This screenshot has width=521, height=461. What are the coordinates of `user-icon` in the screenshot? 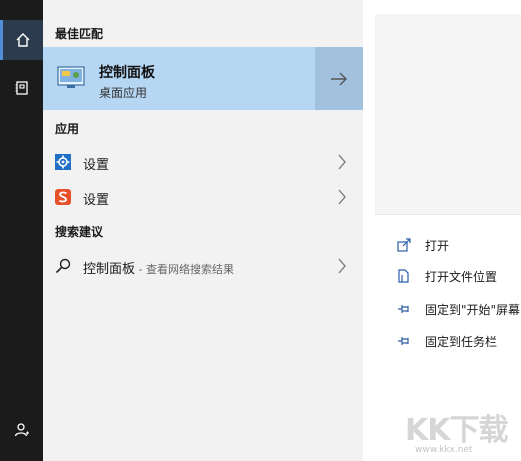 It's located at (21, 430).